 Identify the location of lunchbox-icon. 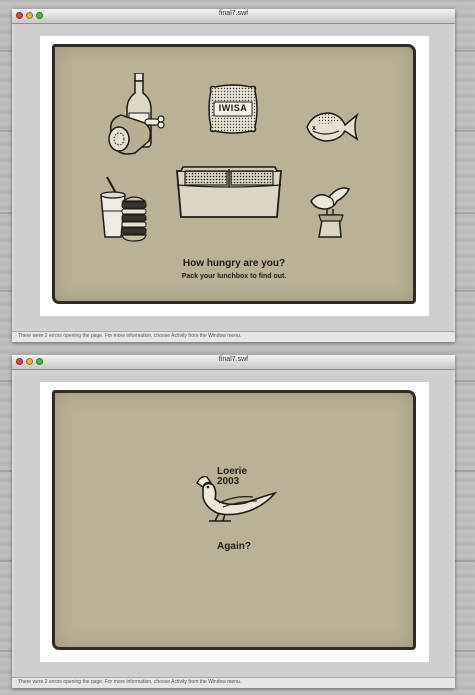
(229, 192).